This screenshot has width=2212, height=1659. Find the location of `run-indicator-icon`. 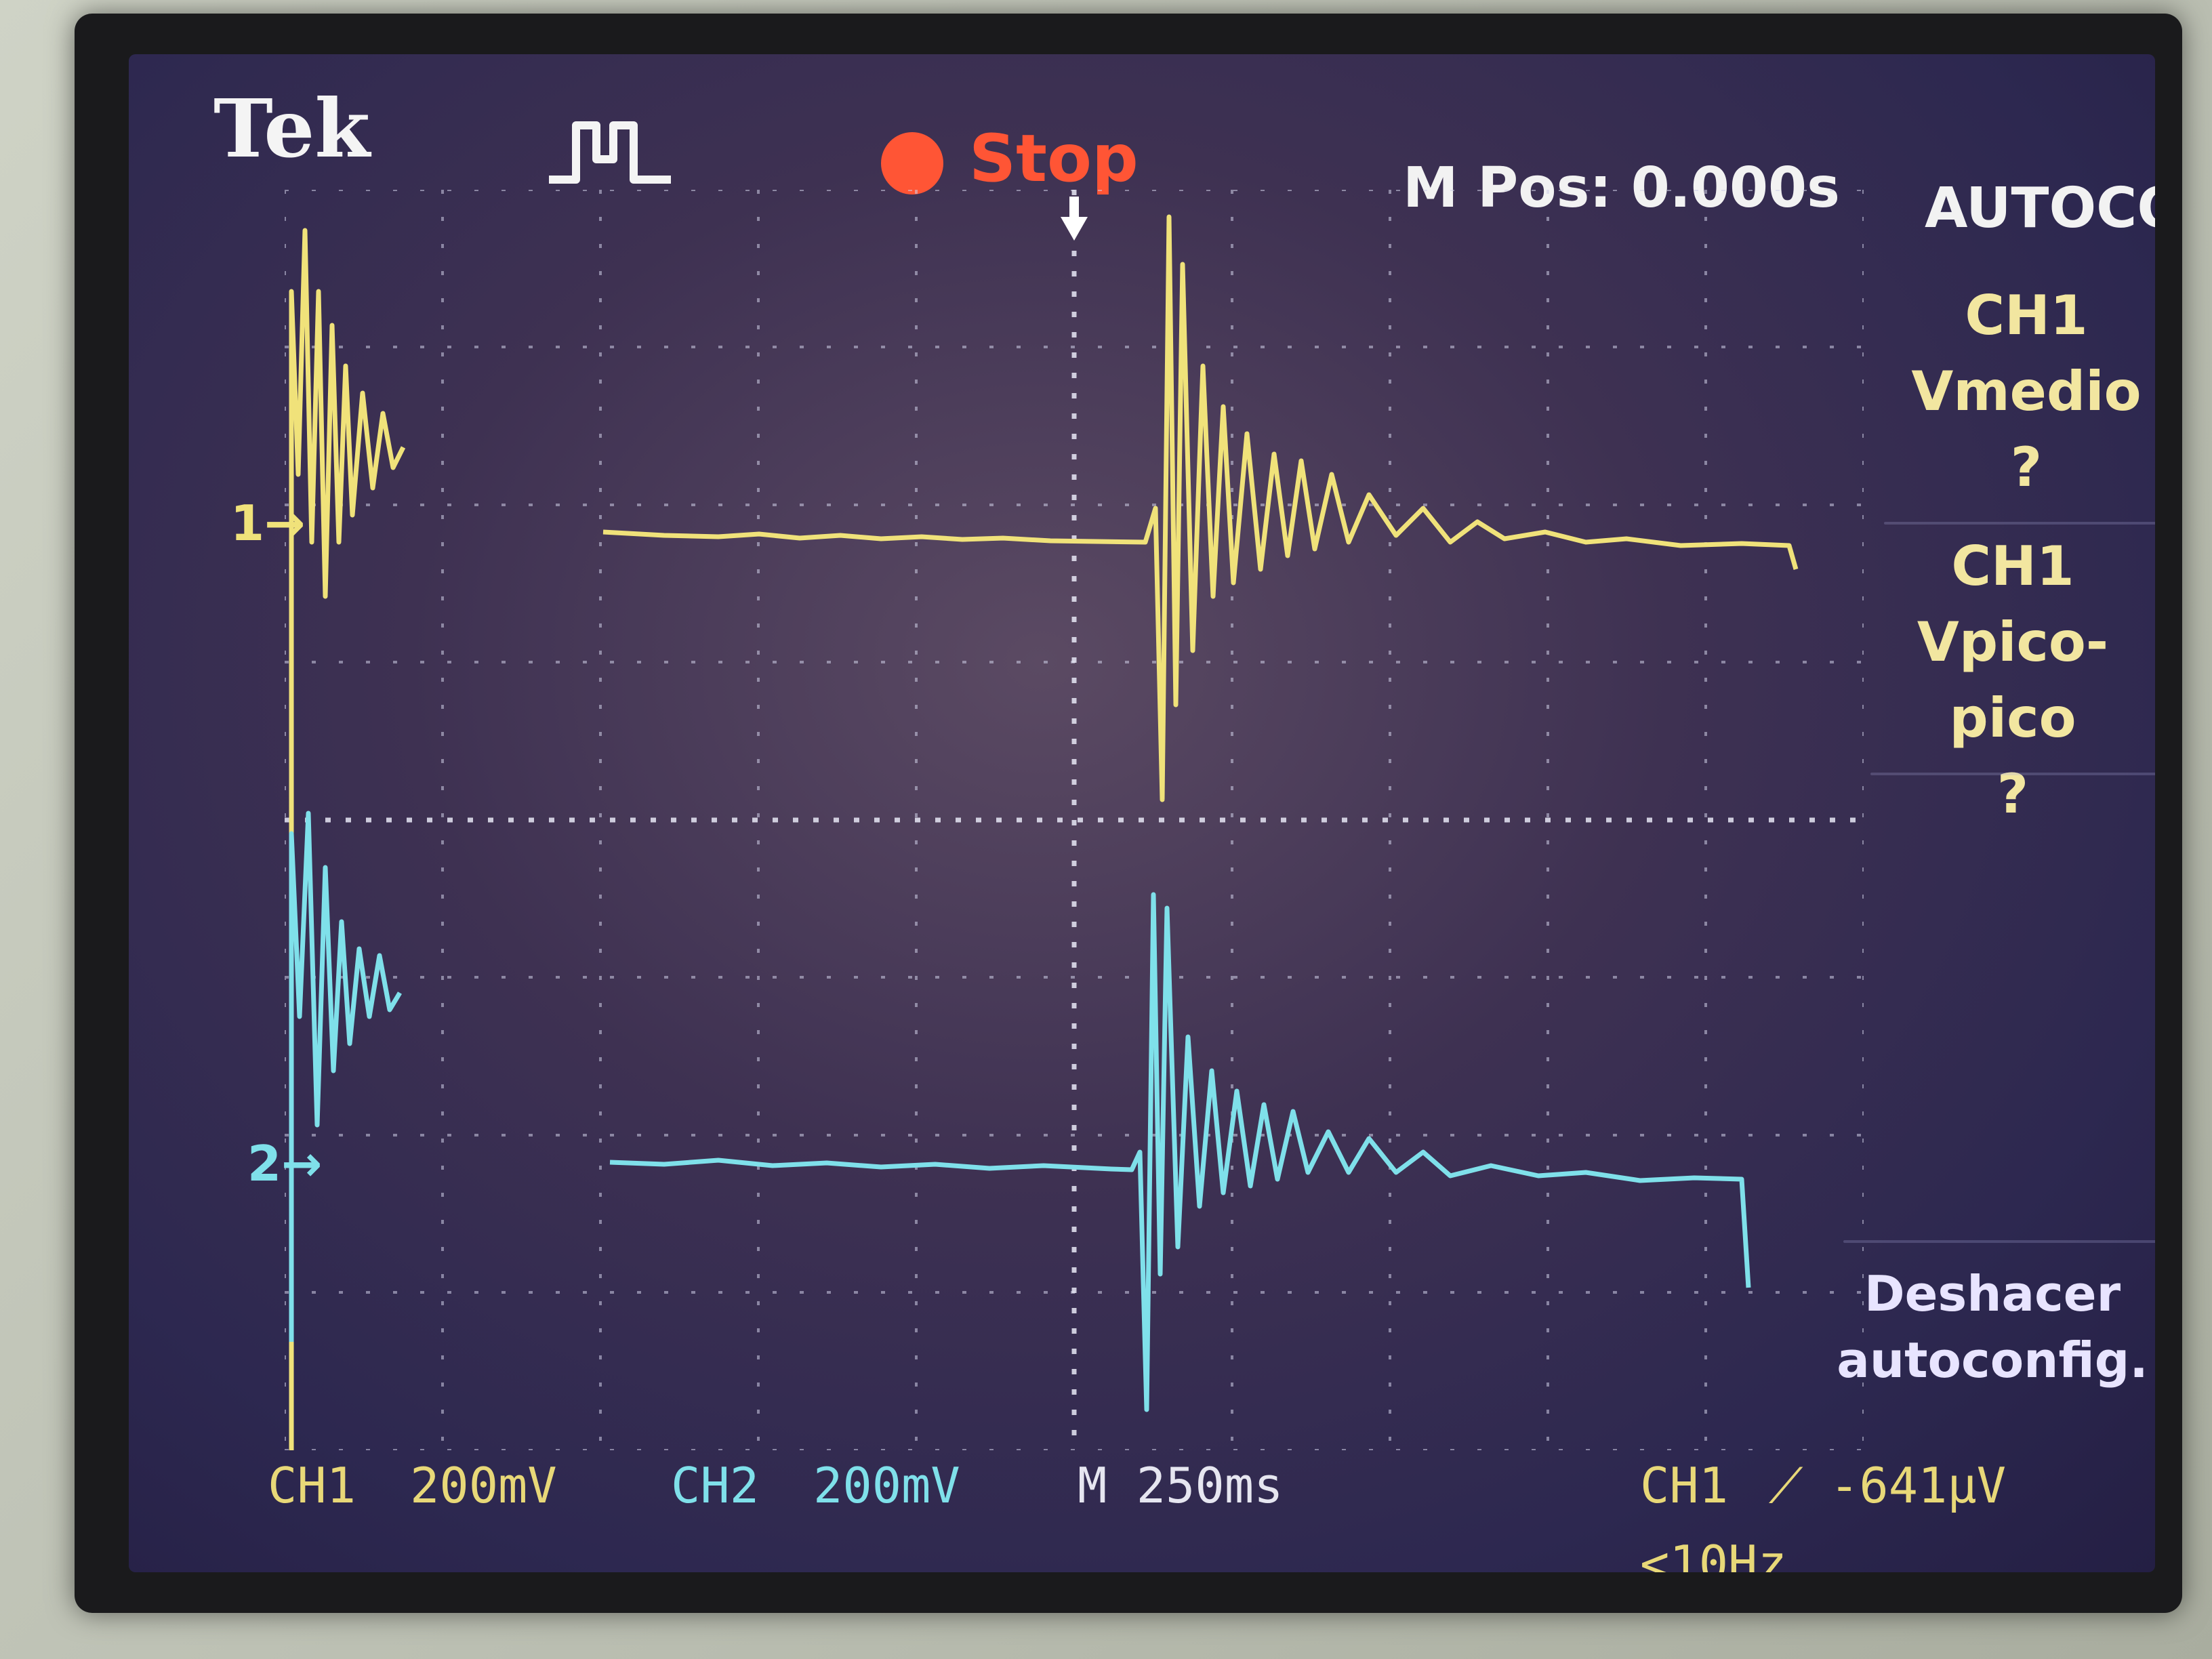

run-indicator-icon is located at coordinates (912, 163).